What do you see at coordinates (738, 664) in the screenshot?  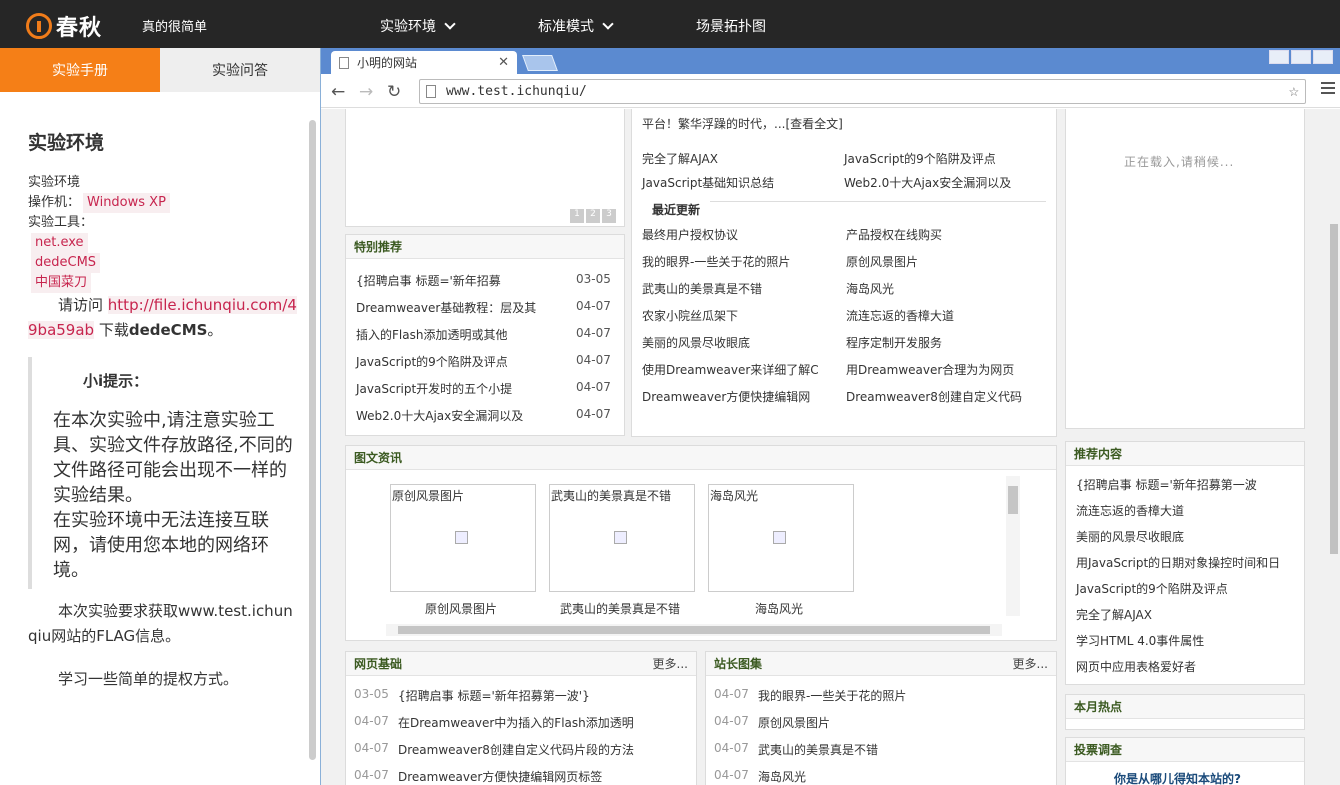 I see `gallery2-title-text: 站长图集` at bounding box center [738, 664].